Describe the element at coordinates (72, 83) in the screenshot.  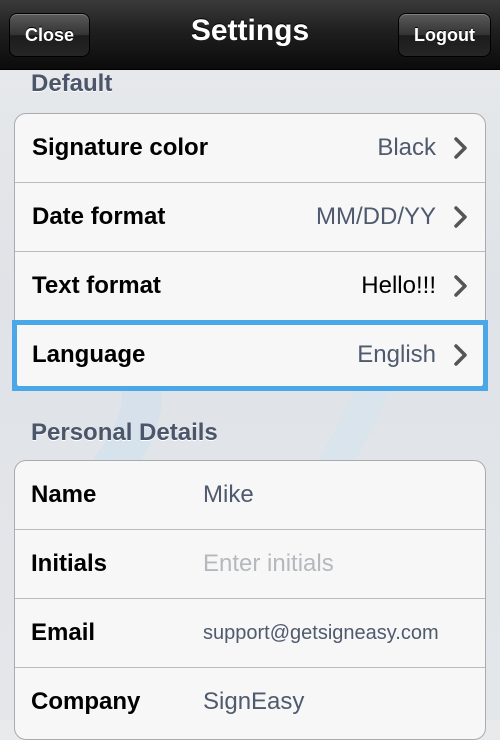
I see `section-header-default: Default` at that location.